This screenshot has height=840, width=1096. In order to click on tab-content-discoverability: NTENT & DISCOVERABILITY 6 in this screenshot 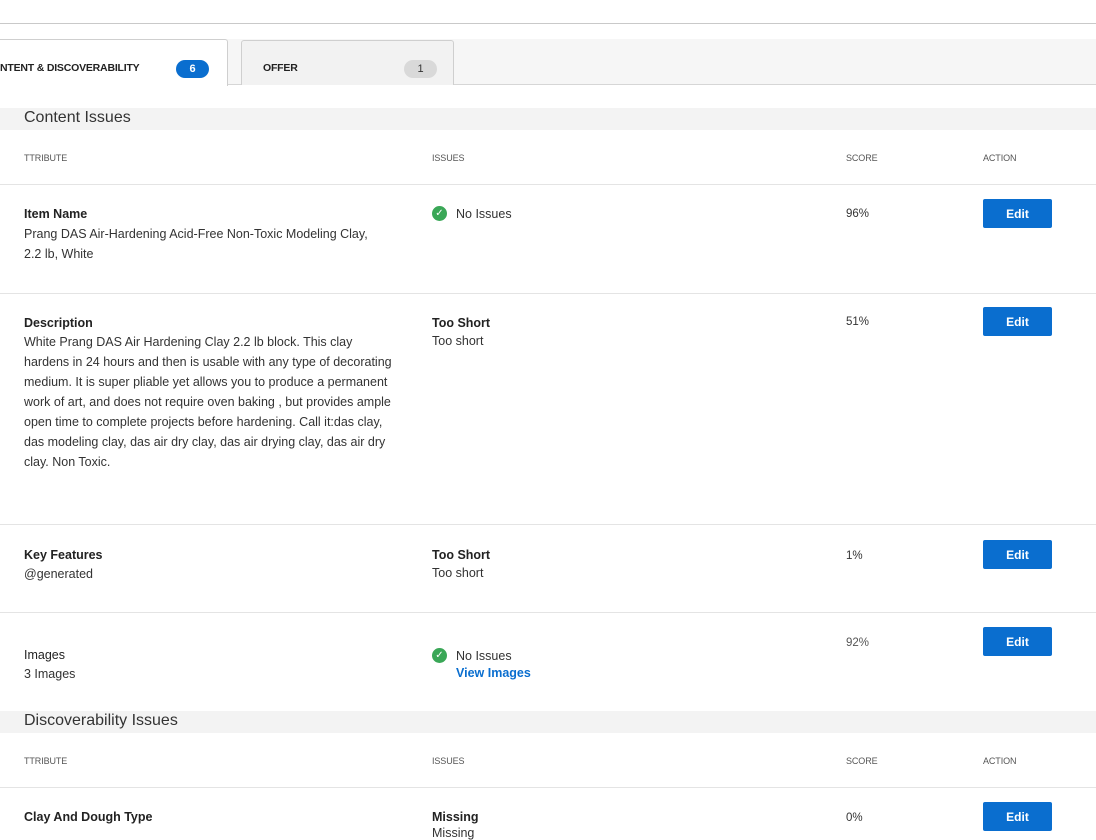, I will do `click(114, 62)`.